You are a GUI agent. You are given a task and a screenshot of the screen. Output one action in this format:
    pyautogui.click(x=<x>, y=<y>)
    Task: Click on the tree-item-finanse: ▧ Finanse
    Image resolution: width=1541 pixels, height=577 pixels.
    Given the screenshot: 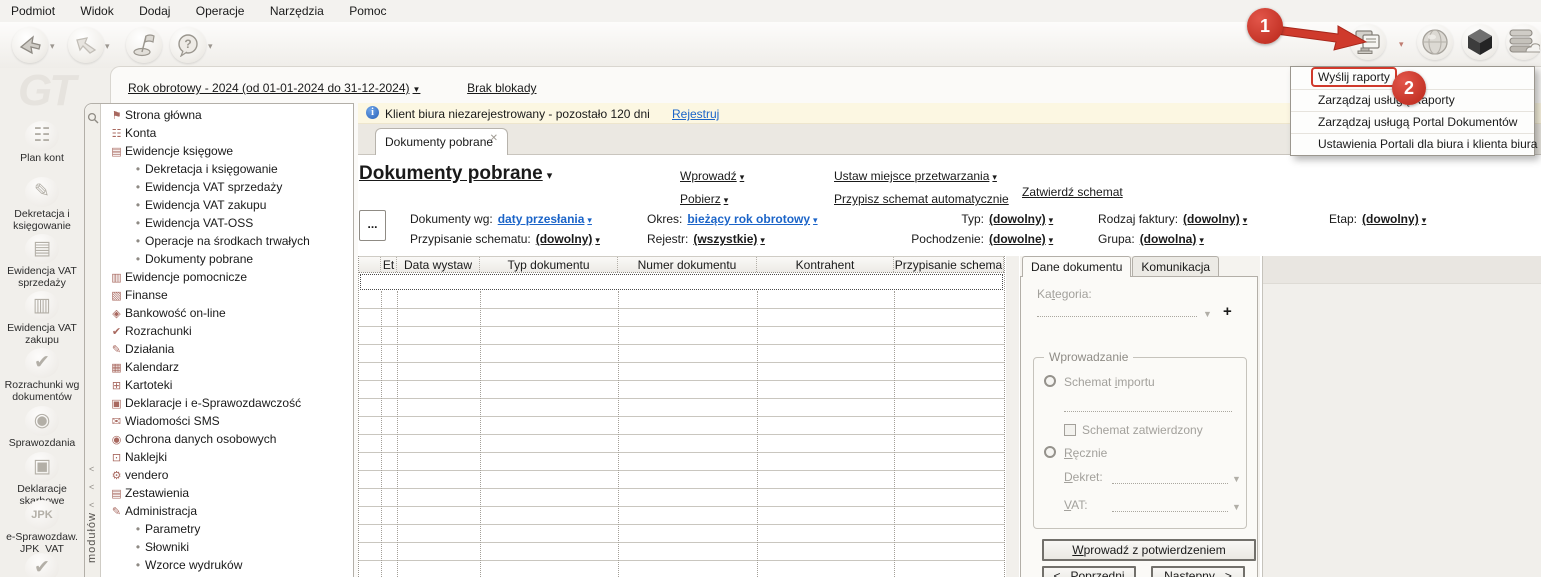 What is the action you would take?
    pyautogui.click(x=227, y=295)
    